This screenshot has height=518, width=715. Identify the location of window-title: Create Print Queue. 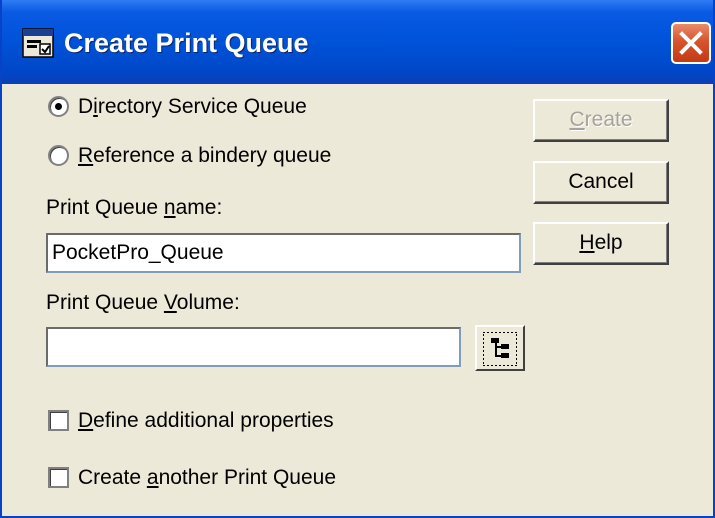
(186, 43).